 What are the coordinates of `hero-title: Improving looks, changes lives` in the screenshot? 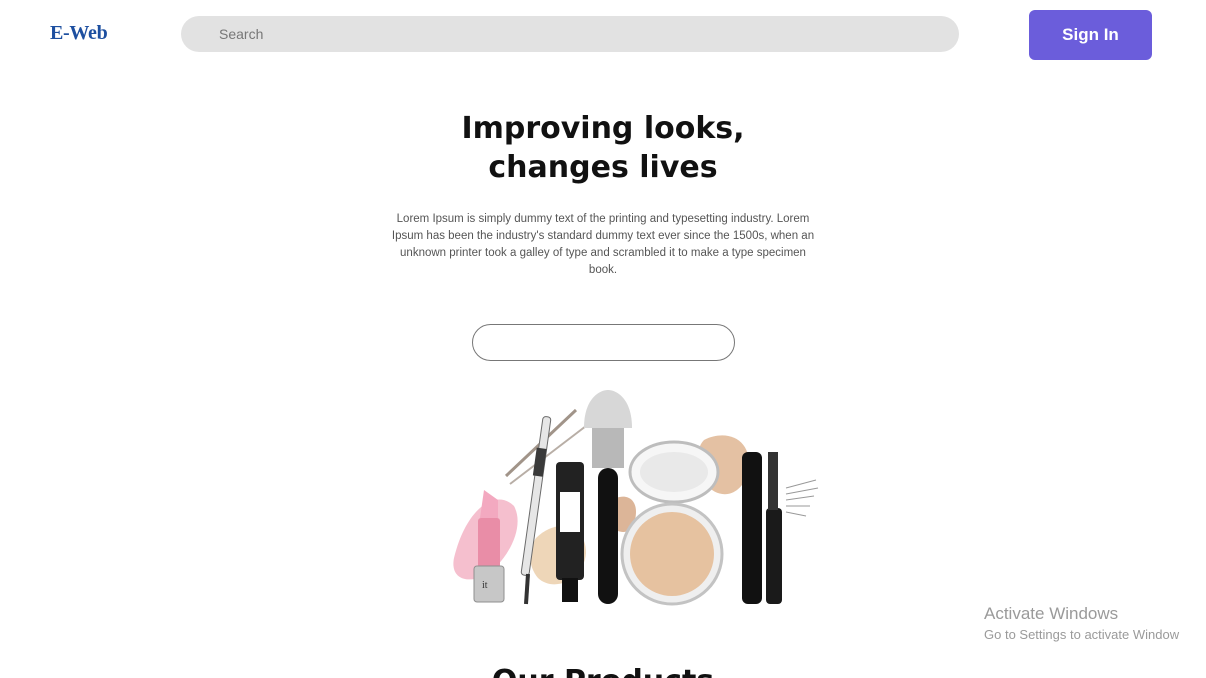 It's located at (603, 148).